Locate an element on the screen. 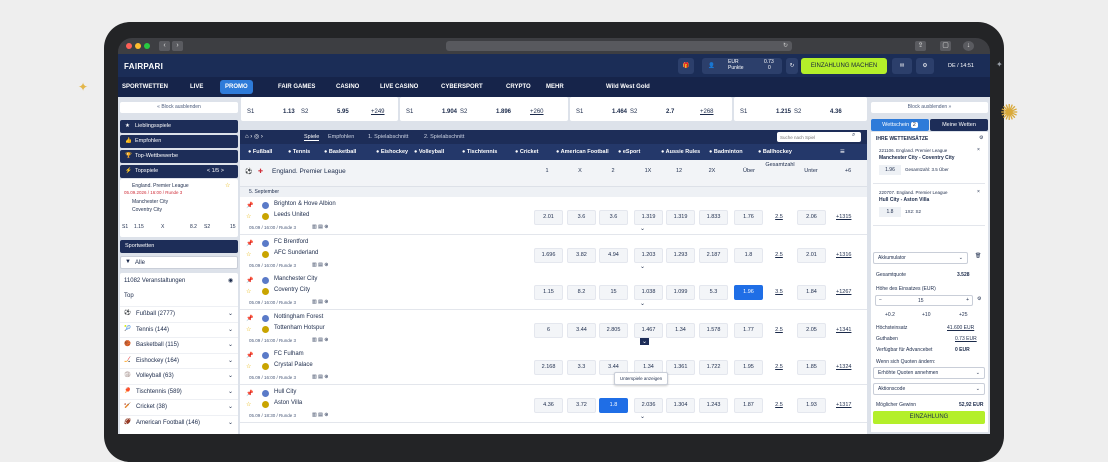 This screenshot has height=462, width=1108. tab-first-period: 1. Spielabschnitt is located at coordinates (388, 137).